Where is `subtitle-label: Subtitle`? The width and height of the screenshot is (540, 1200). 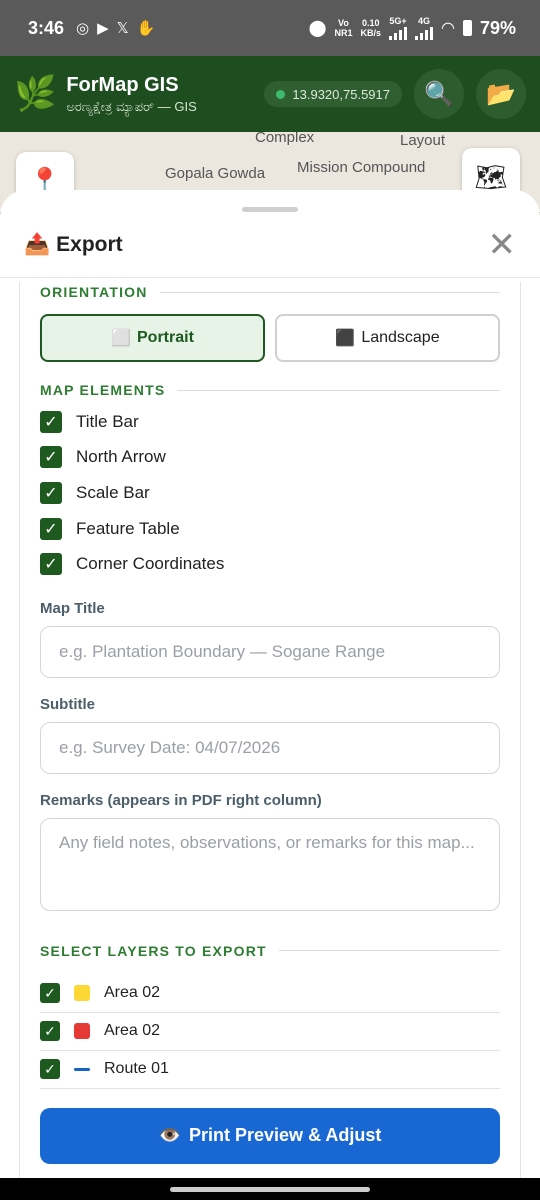
subtitle-label: Subtitle is located at coordinates (67, 704).